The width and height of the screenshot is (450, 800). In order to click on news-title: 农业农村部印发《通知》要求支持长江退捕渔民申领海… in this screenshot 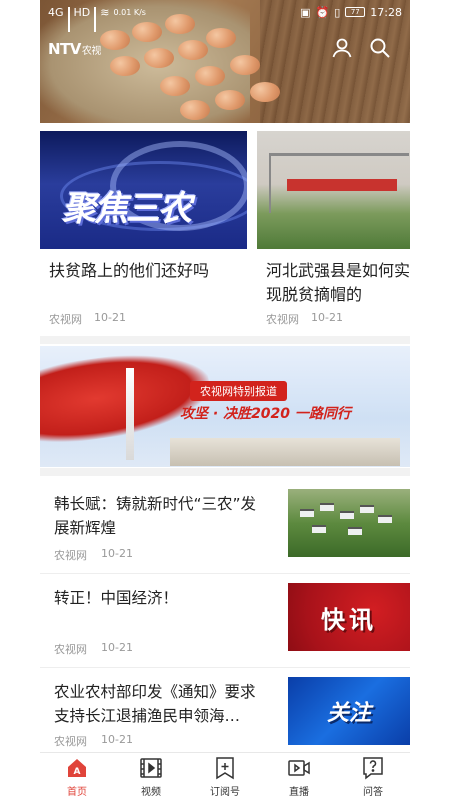, I will do `click(155, 704)`.